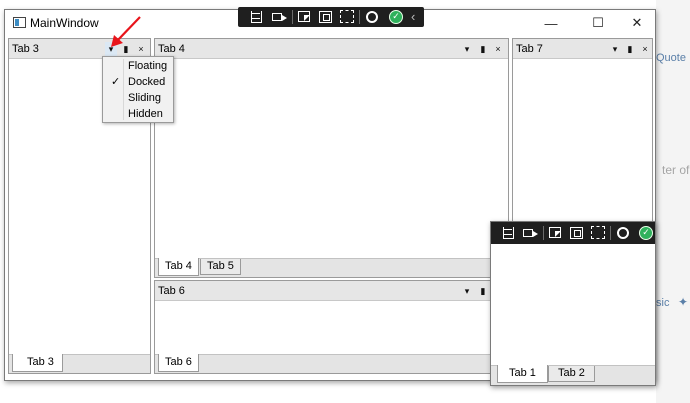 Image resolution: width=690 pixels, height=403 pixels. Describe the element at coordinates (683, 302) in the screenshot. I see `background-pin-icon: ✦` at that location.